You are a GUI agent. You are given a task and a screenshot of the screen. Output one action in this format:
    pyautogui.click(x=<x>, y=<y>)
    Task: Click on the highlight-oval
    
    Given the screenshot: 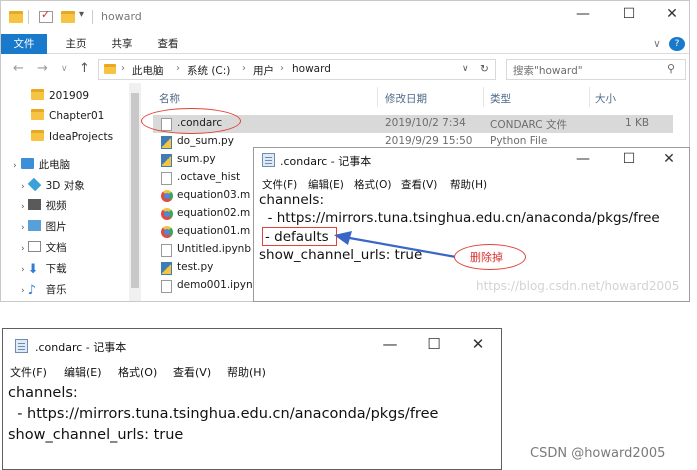 What is the action you would take?
    pyautogui.click(x=191, y=121)
    